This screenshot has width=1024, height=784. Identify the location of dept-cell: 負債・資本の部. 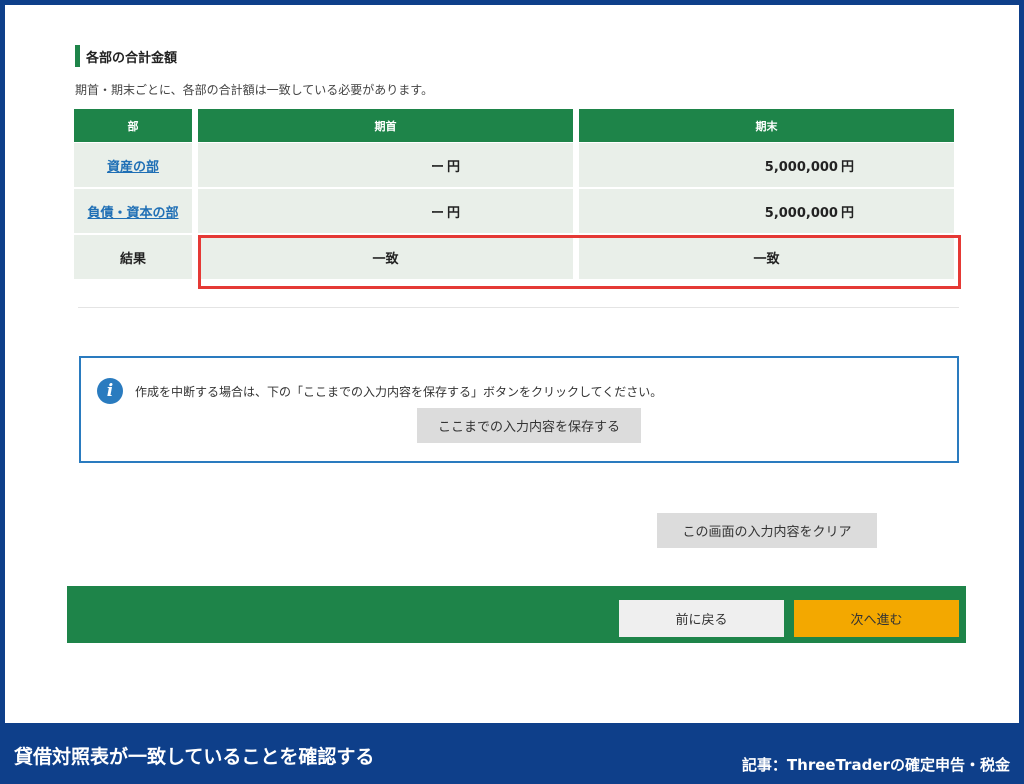
(133, 212).